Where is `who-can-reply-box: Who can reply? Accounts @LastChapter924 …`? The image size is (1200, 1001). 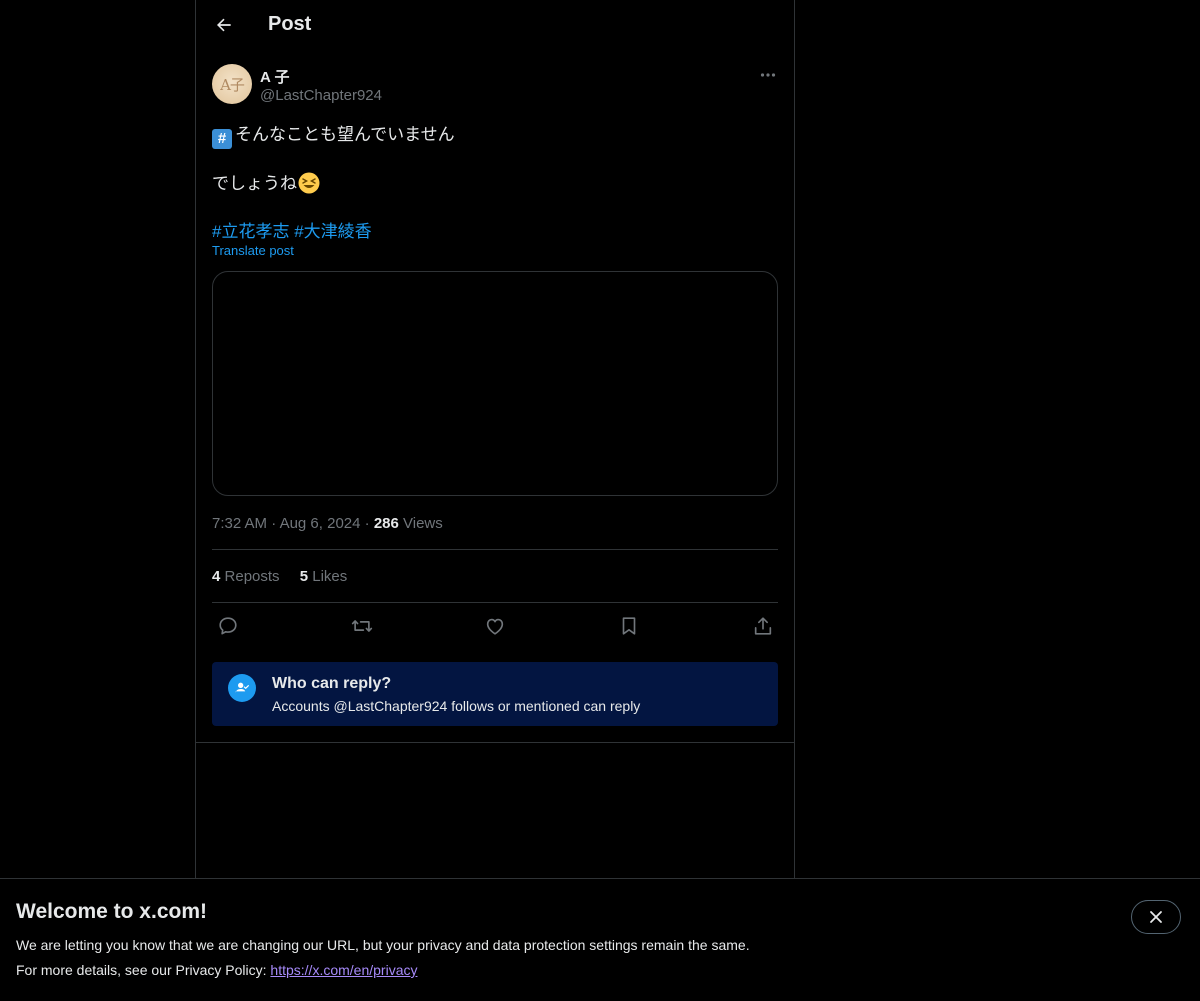 who-can-reply-box: Who can reply? Accounts @LastChapter924 … is located at coordinates (495, 694).